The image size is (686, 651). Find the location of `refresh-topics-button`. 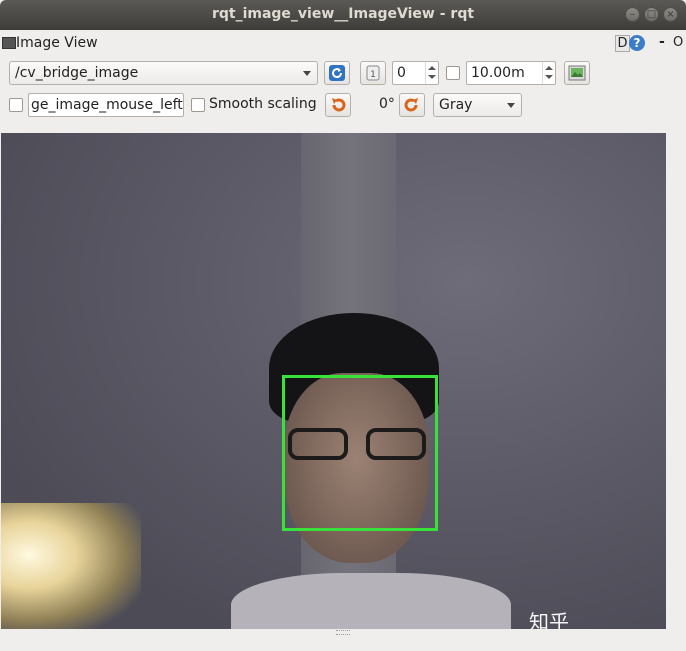

refresh-topics-button is located at coordinates (337, 73).